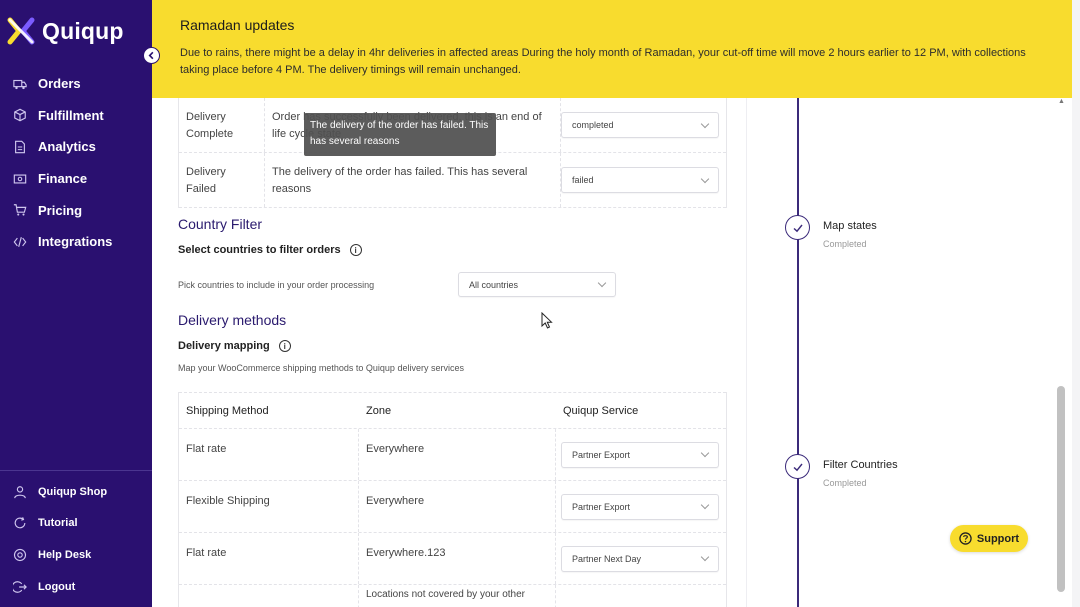 The width and height of the screenshot is (1080, 607). I want to click on help-icon, so click(965, 538).